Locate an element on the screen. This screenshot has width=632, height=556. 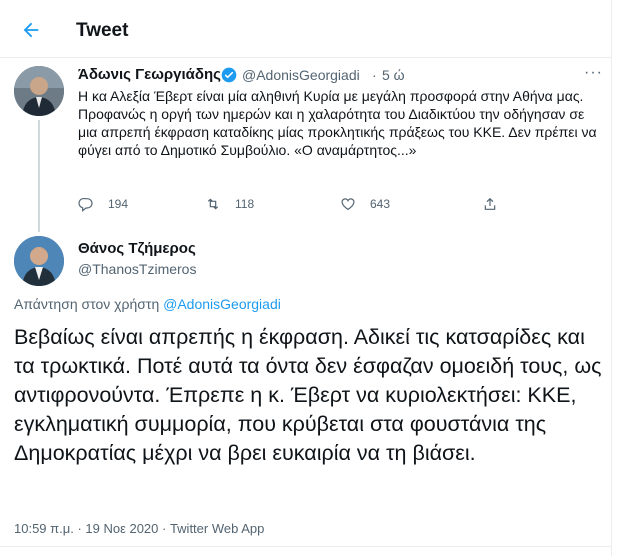
reply-count: 194 is located at coordinates (118, 204).